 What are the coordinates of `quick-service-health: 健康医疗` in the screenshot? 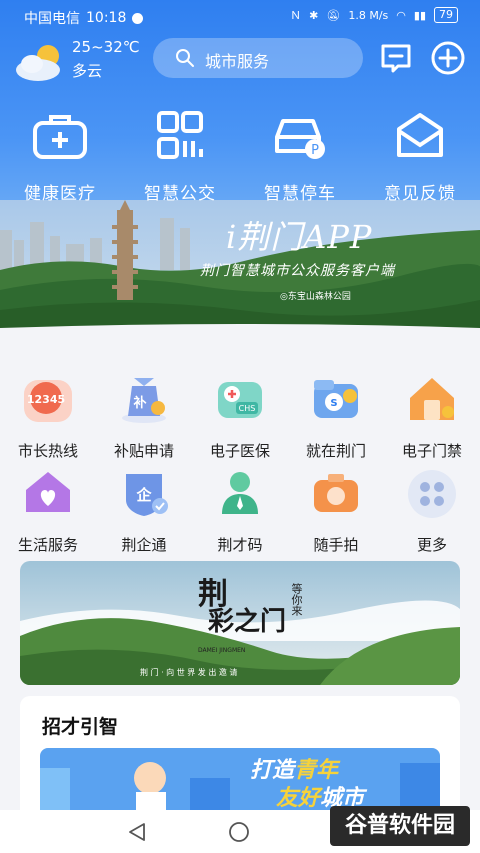 It's located at (60, 154).